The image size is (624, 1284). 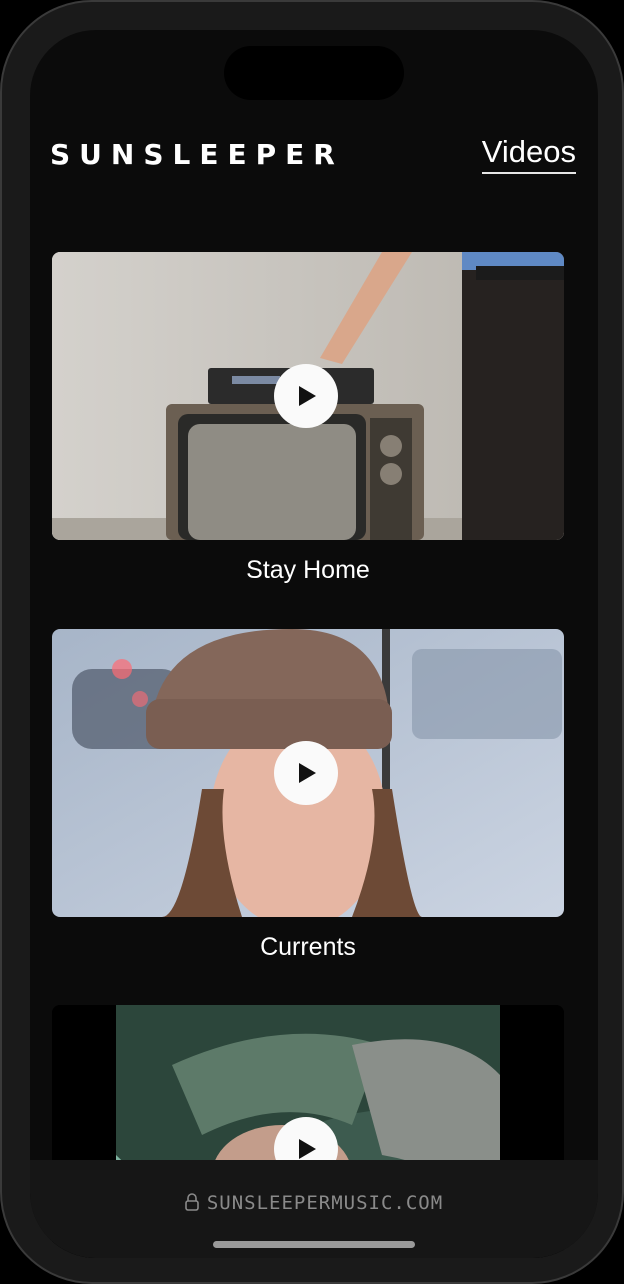 I want to click on video-title: Currents, so click(x=308, y=947).